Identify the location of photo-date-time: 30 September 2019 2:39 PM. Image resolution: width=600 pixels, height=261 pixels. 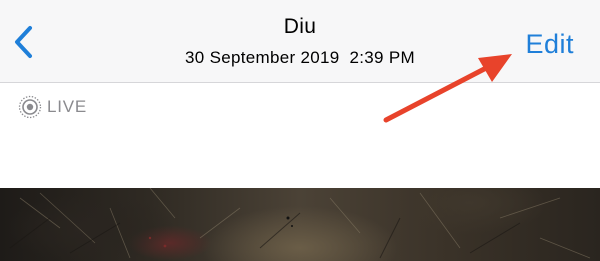
(300, 57).